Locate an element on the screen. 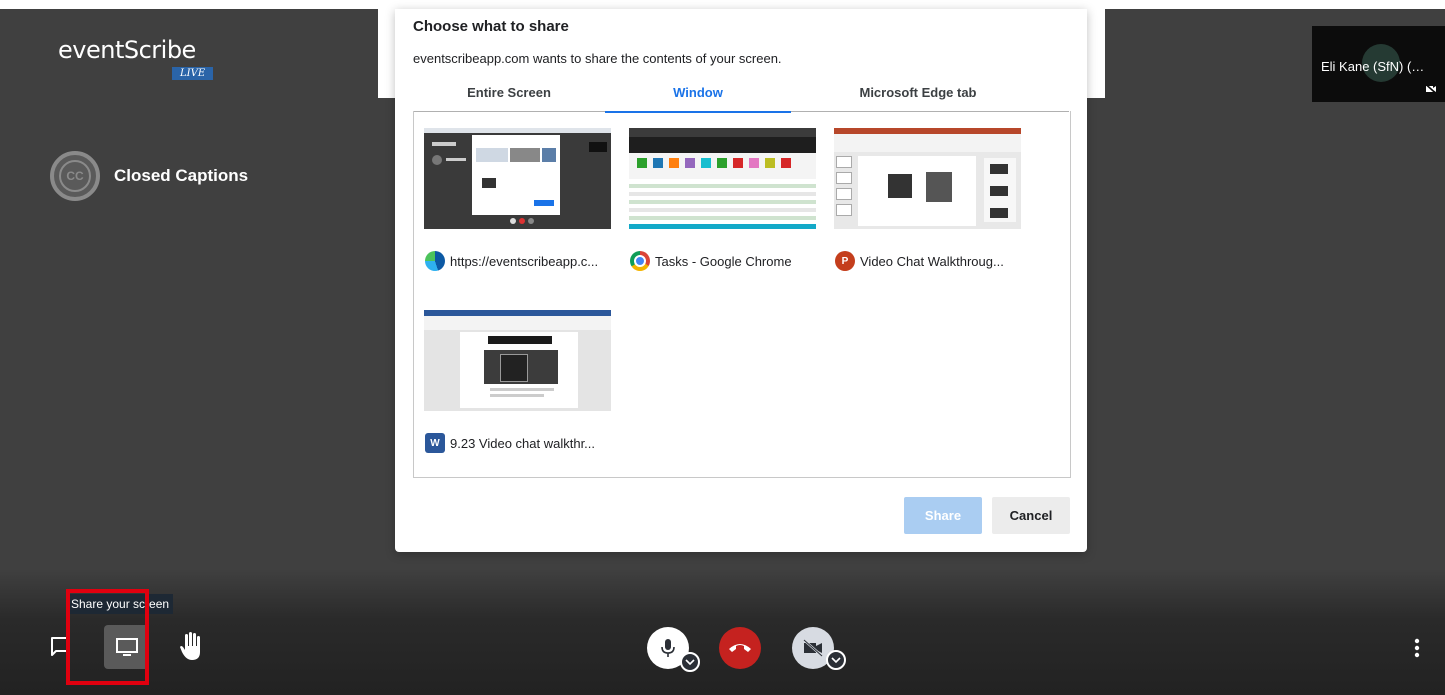 The width and height of the screenshot is (1445, 695). share-screen-button is located at coordinates (126, 647).